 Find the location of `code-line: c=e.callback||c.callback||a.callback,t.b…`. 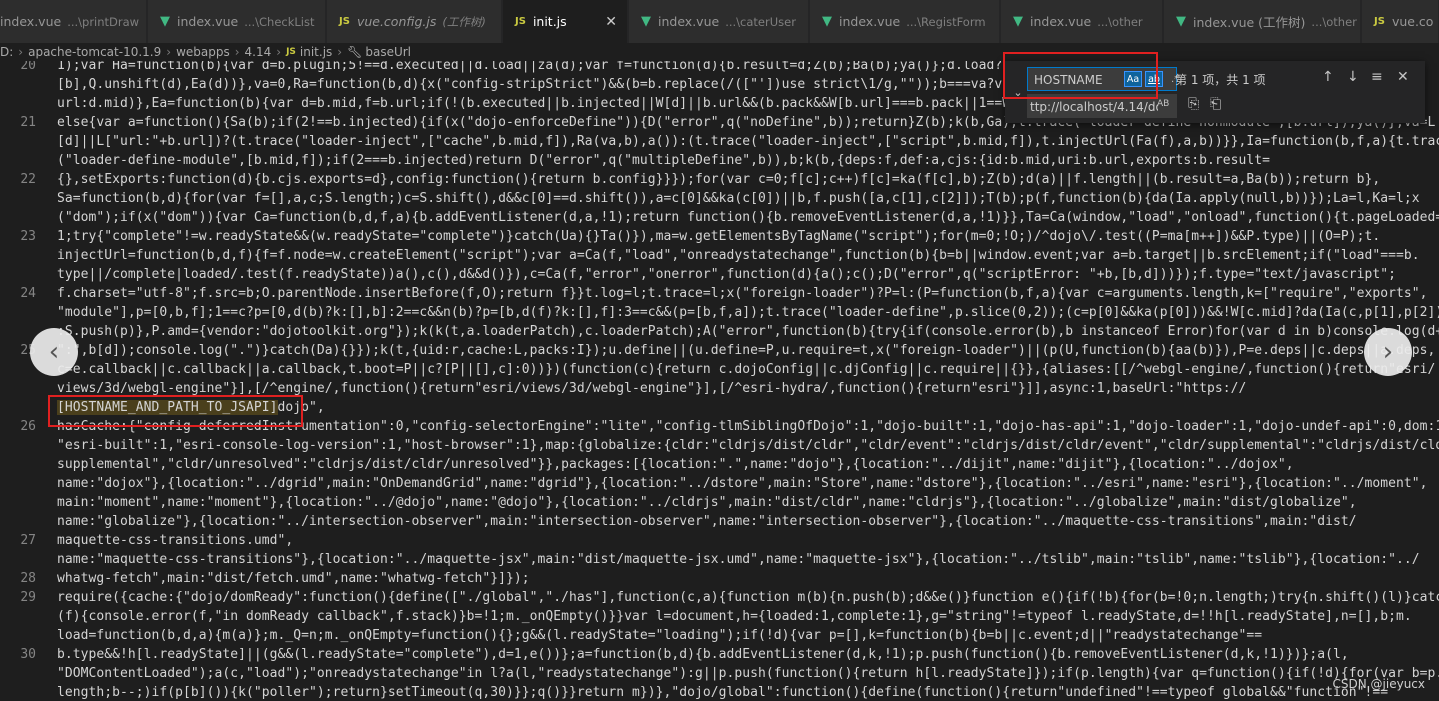

code-line: c=e.callback||c.callback||a.callback,t.b… is located at coordinates (746, 369).